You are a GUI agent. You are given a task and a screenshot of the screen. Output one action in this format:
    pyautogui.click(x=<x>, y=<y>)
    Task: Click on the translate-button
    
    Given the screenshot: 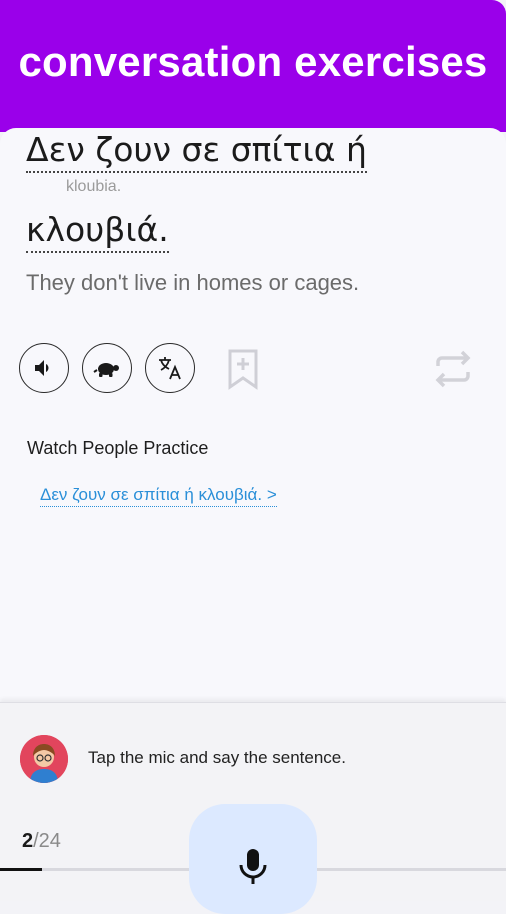 What is the action you would take?
    pyautogui.click(x=170, y=368)
    